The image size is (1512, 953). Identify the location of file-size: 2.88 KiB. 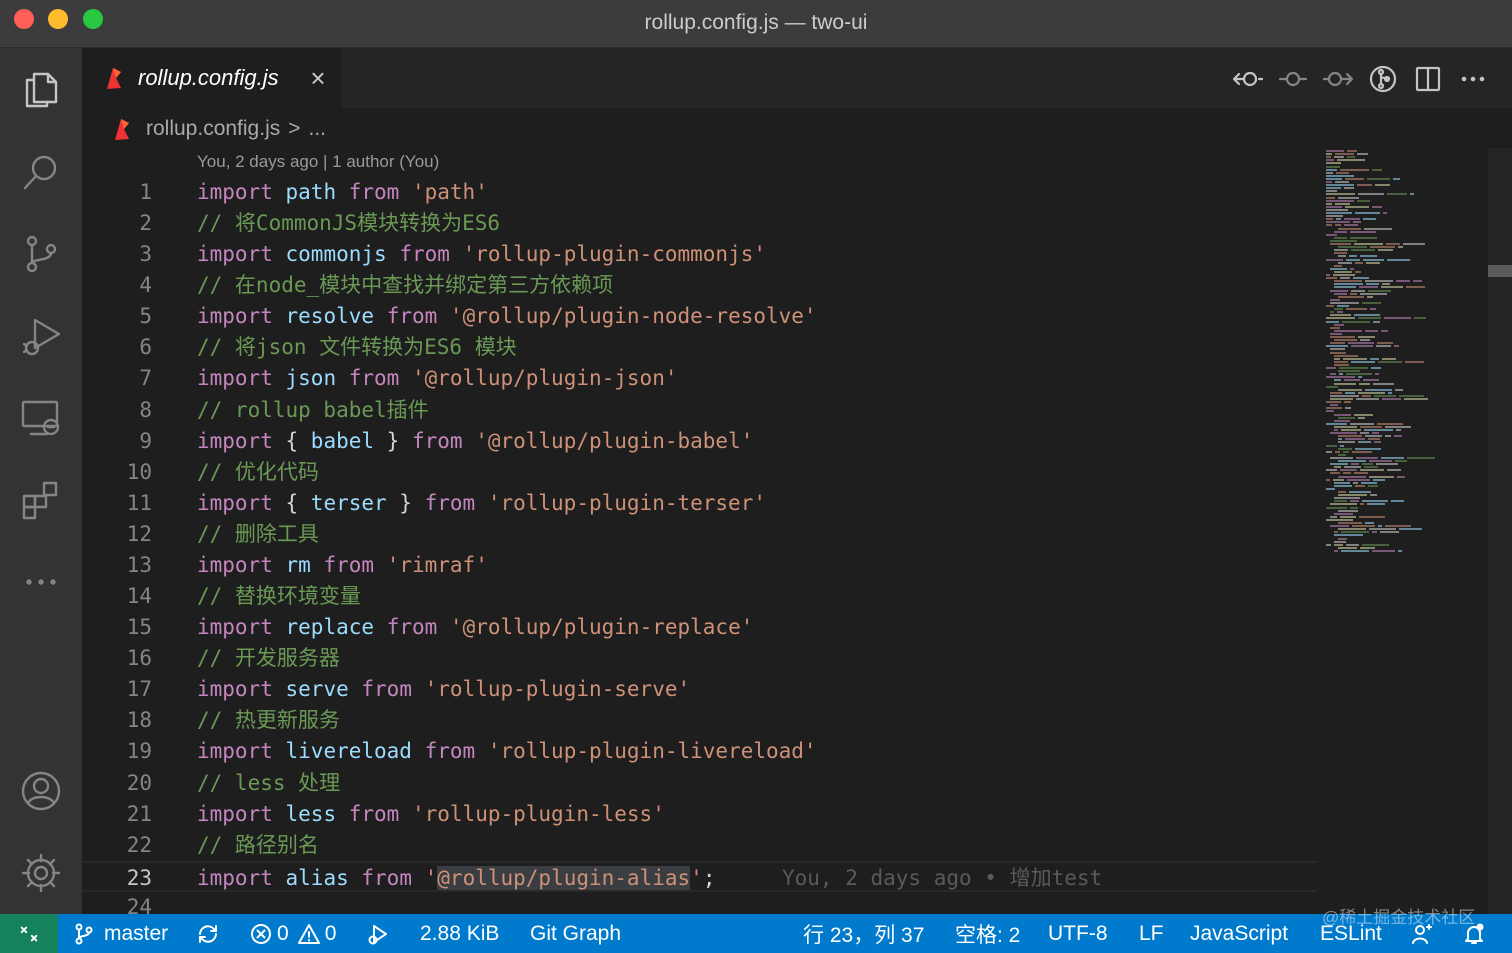
(459, 933).